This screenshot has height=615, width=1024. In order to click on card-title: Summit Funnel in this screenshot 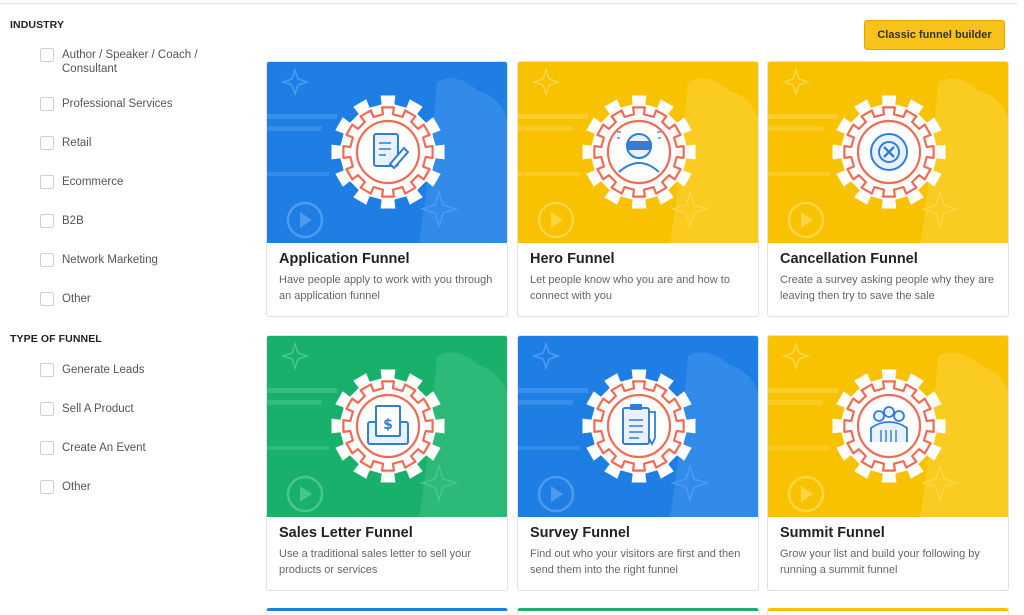, I will do `click(832, 533)`.